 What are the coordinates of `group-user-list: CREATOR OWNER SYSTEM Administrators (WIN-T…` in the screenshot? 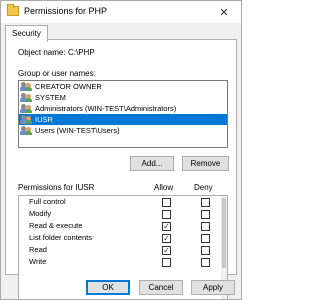 It's located at (123, 114).